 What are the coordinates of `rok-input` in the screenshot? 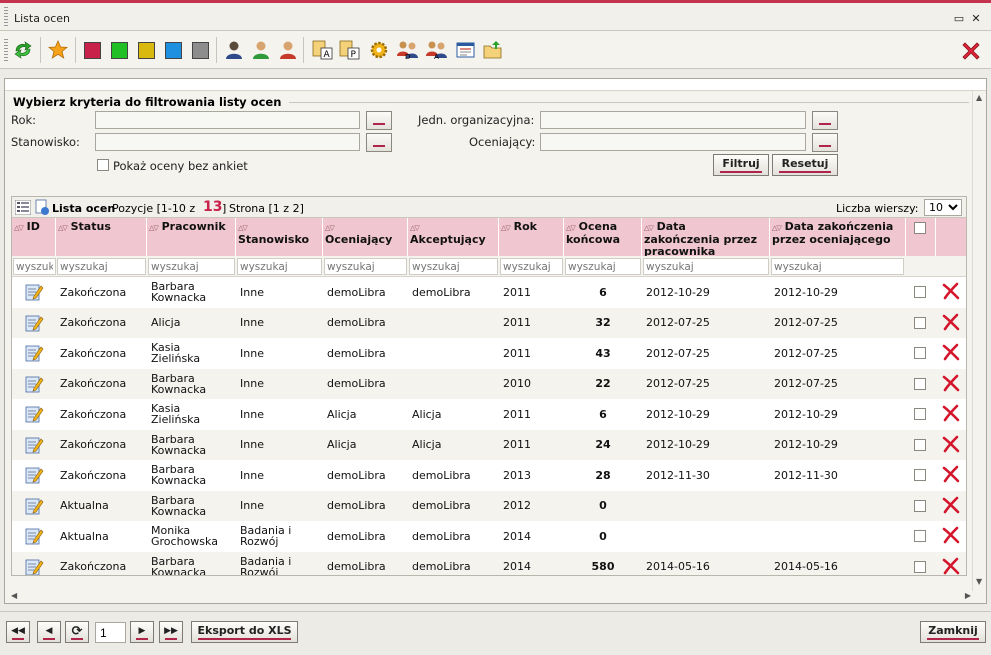 It's located at (227, 120).